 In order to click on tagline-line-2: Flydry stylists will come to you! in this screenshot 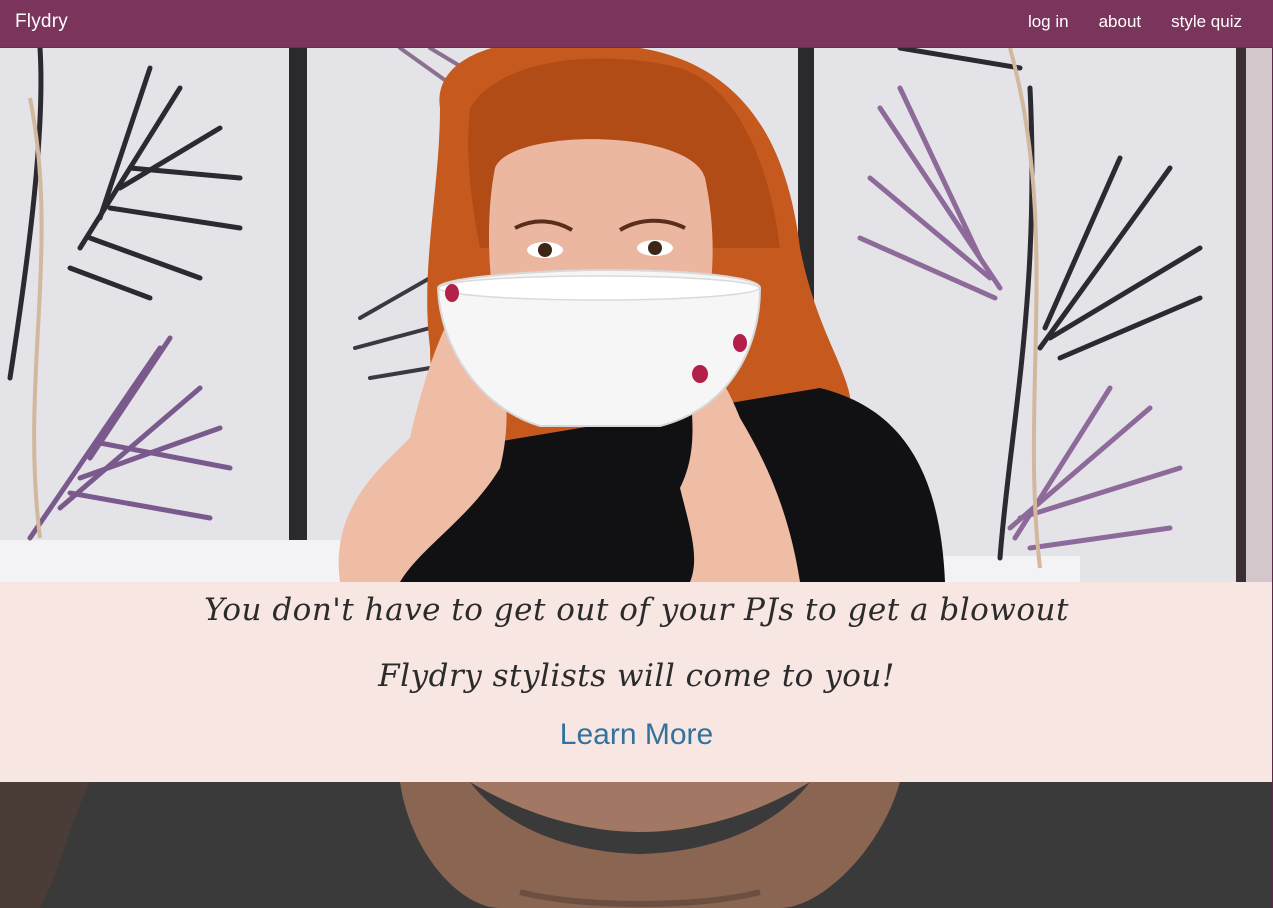, I will do `click(636, 676)`.